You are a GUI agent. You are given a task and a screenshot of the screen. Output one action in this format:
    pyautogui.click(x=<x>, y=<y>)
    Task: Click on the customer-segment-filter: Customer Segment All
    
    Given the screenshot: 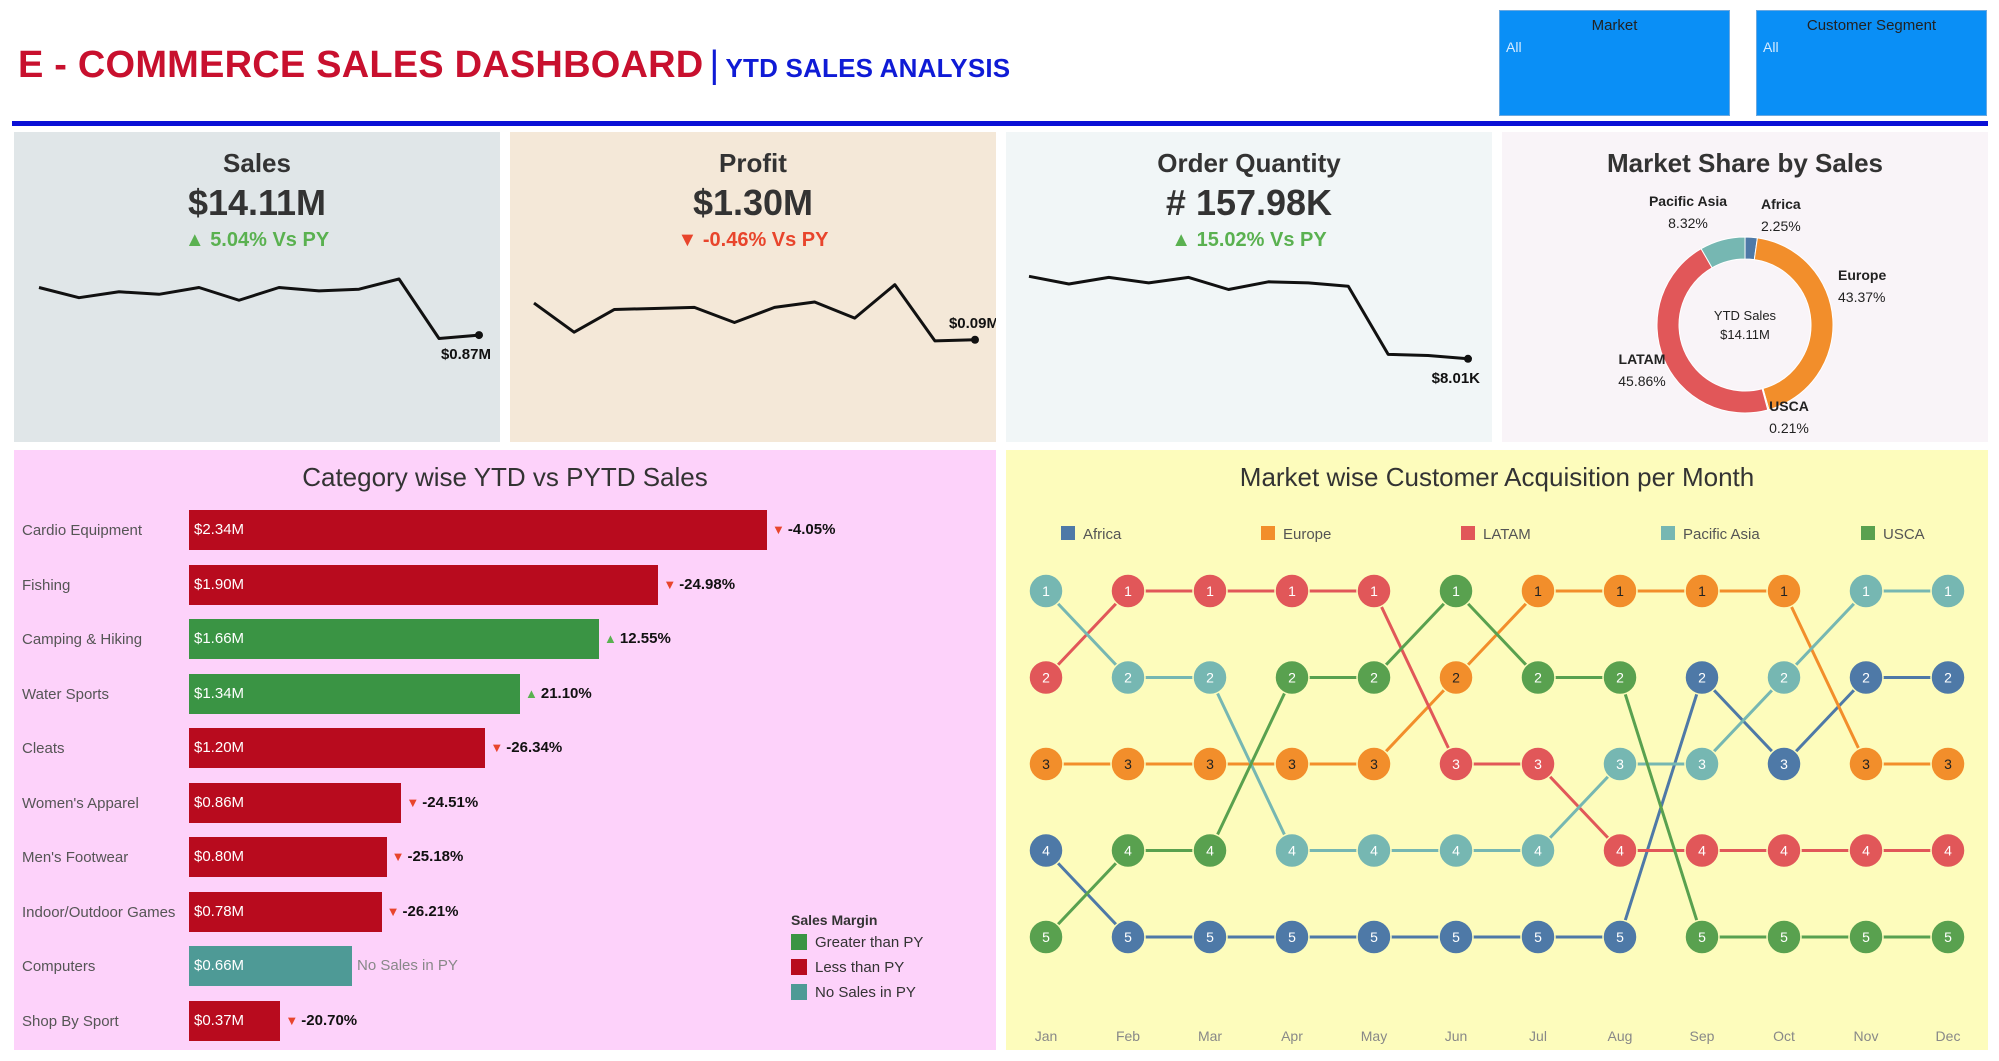 What is the action you would take?
    pyautogui.click(x=1871, y=63)
    